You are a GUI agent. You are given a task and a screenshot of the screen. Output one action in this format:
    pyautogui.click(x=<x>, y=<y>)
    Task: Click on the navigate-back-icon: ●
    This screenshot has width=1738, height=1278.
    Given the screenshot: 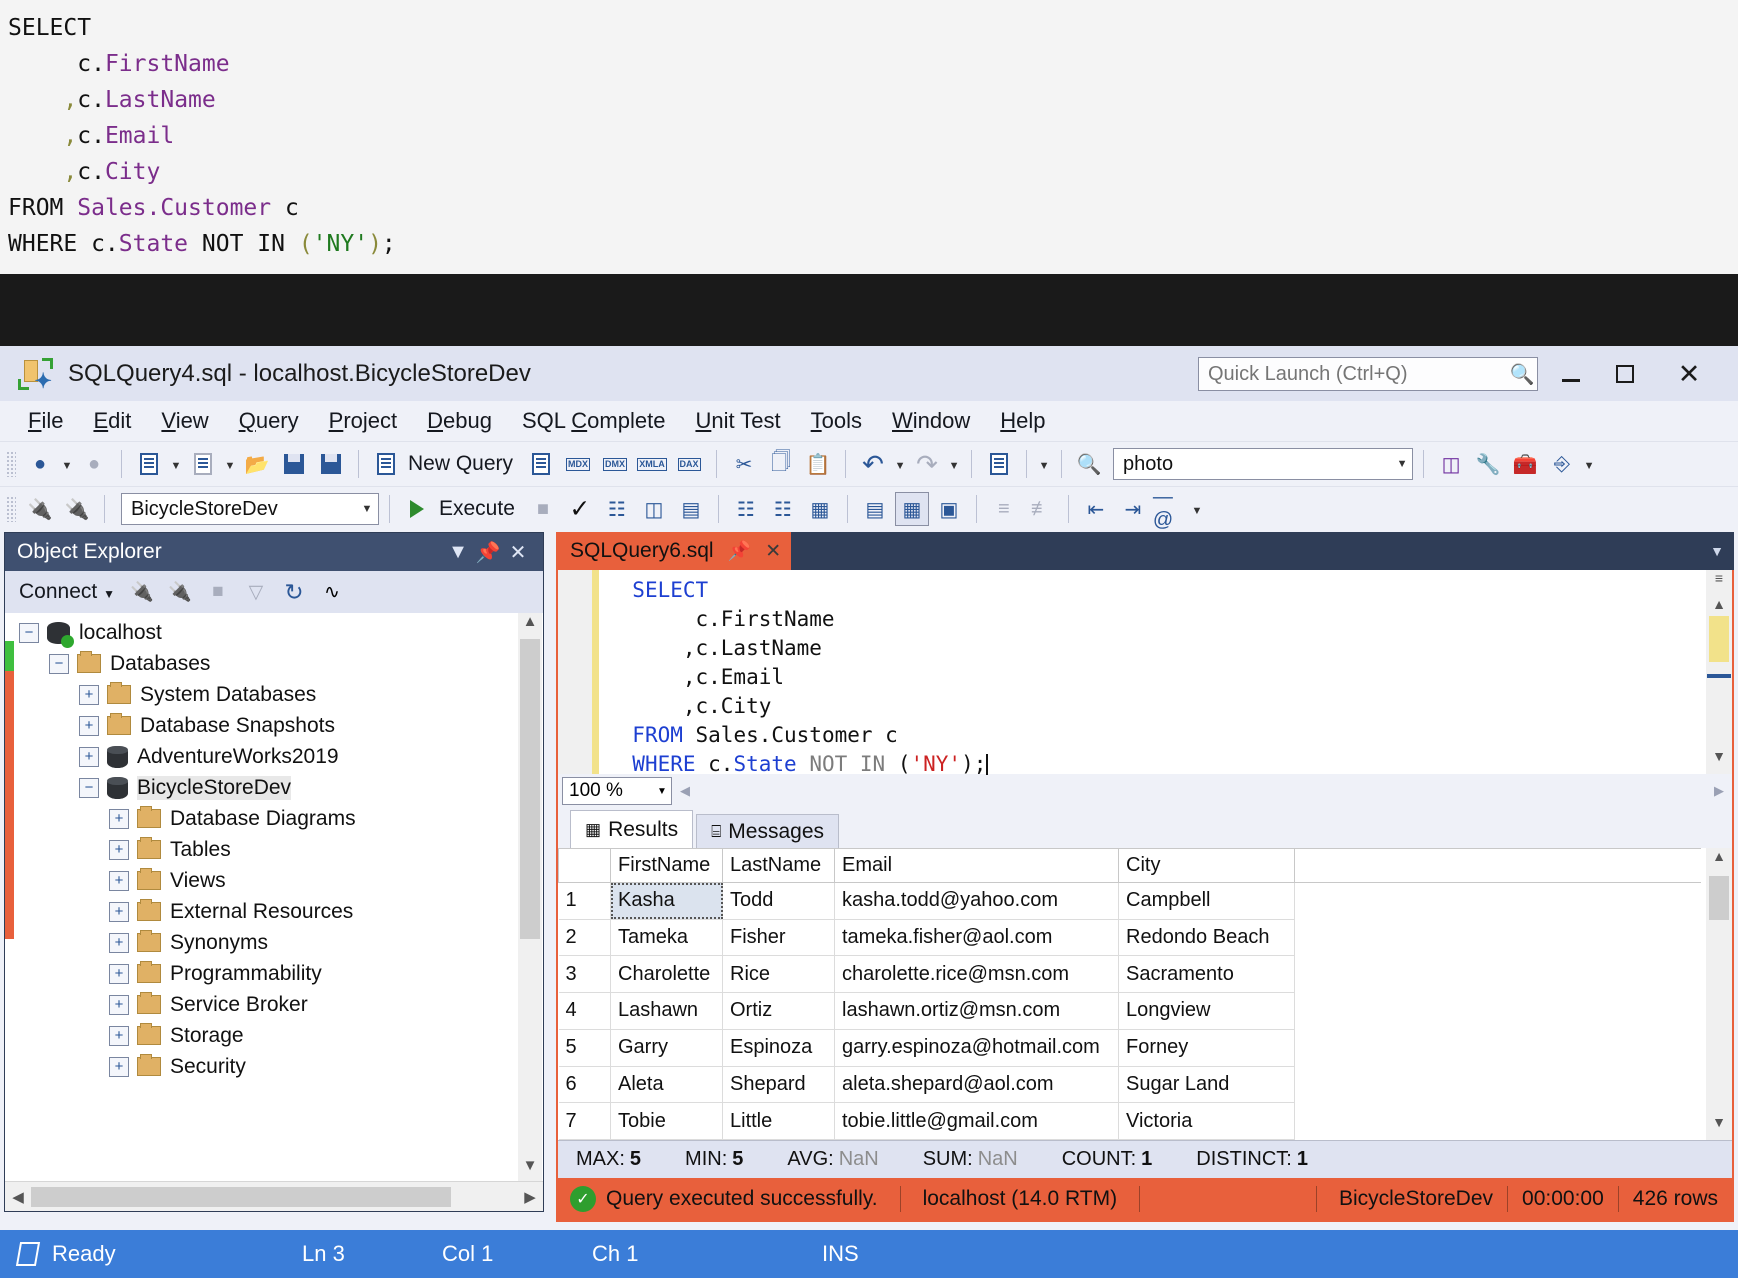 What is the action you would take?
    pyautogui.click(x=40, y=464)
    